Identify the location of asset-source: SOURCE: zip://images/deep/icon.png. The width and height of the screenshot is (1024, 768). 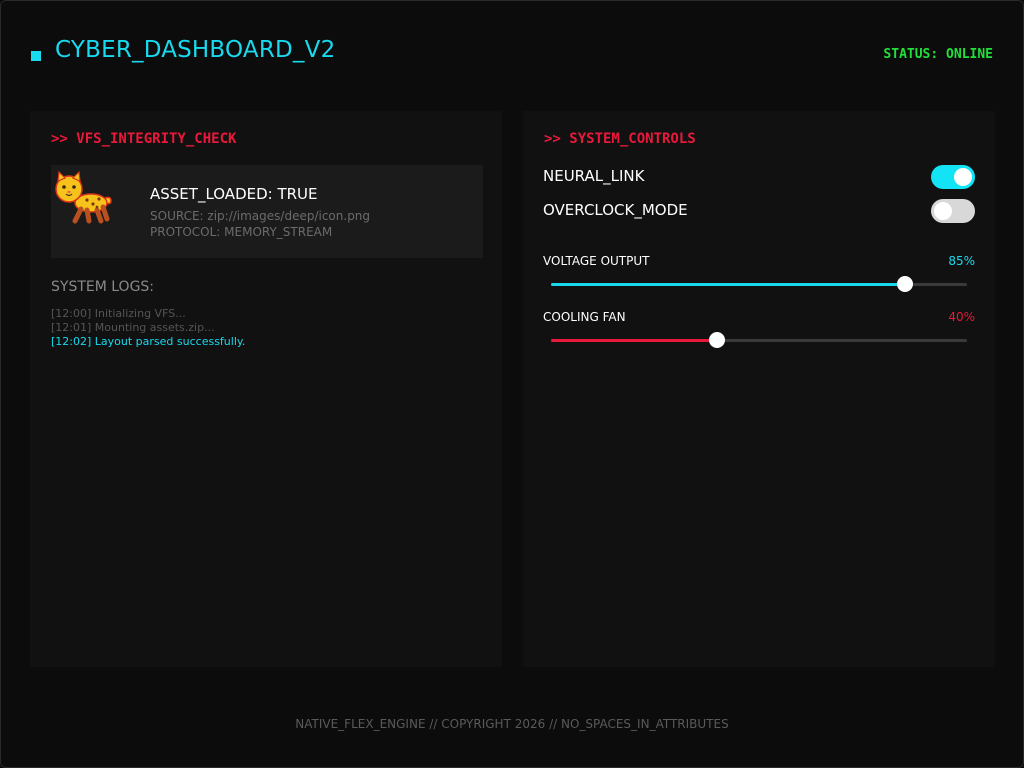
(260, 216).